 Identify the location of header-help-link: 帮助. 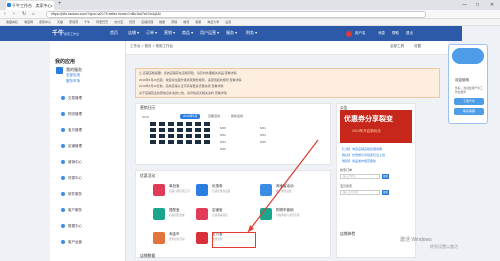
(395, 33).